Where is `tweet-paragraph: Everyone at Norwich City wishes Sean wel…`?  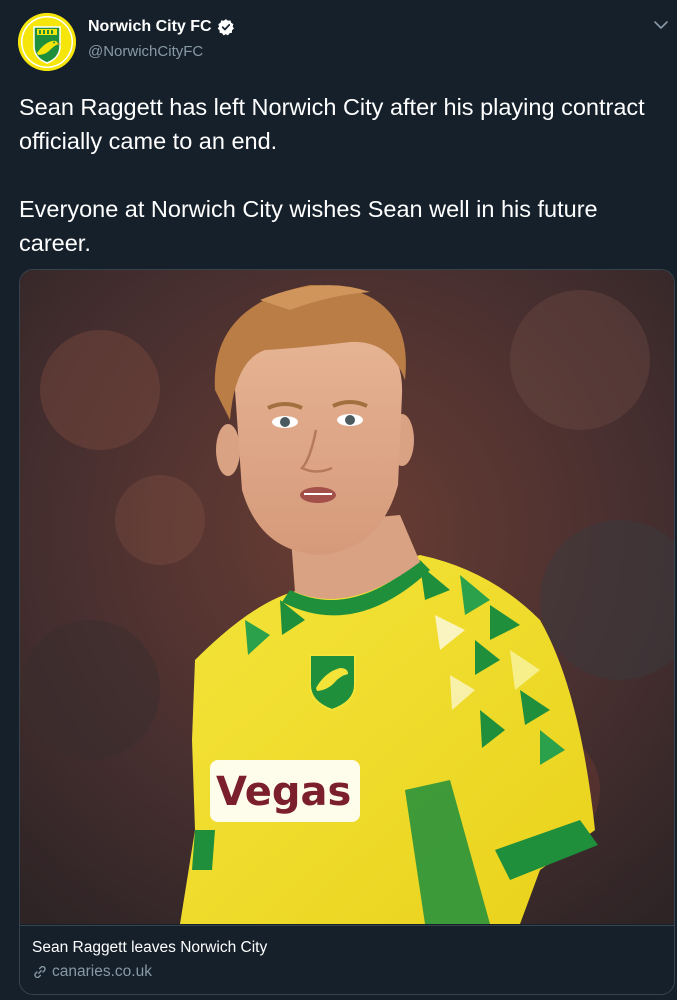
tweet-paragraph: Everyone at Norwich City wishes Sean wel… is located at coordinates (308, 226).